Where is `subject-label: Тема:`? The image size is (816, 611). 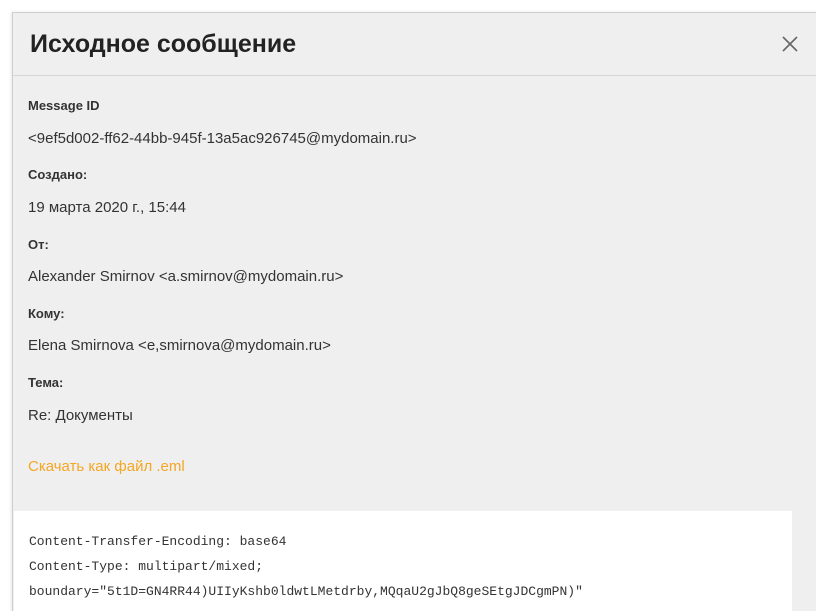
subject-label: Тема: is located at coordinates (46, 382).